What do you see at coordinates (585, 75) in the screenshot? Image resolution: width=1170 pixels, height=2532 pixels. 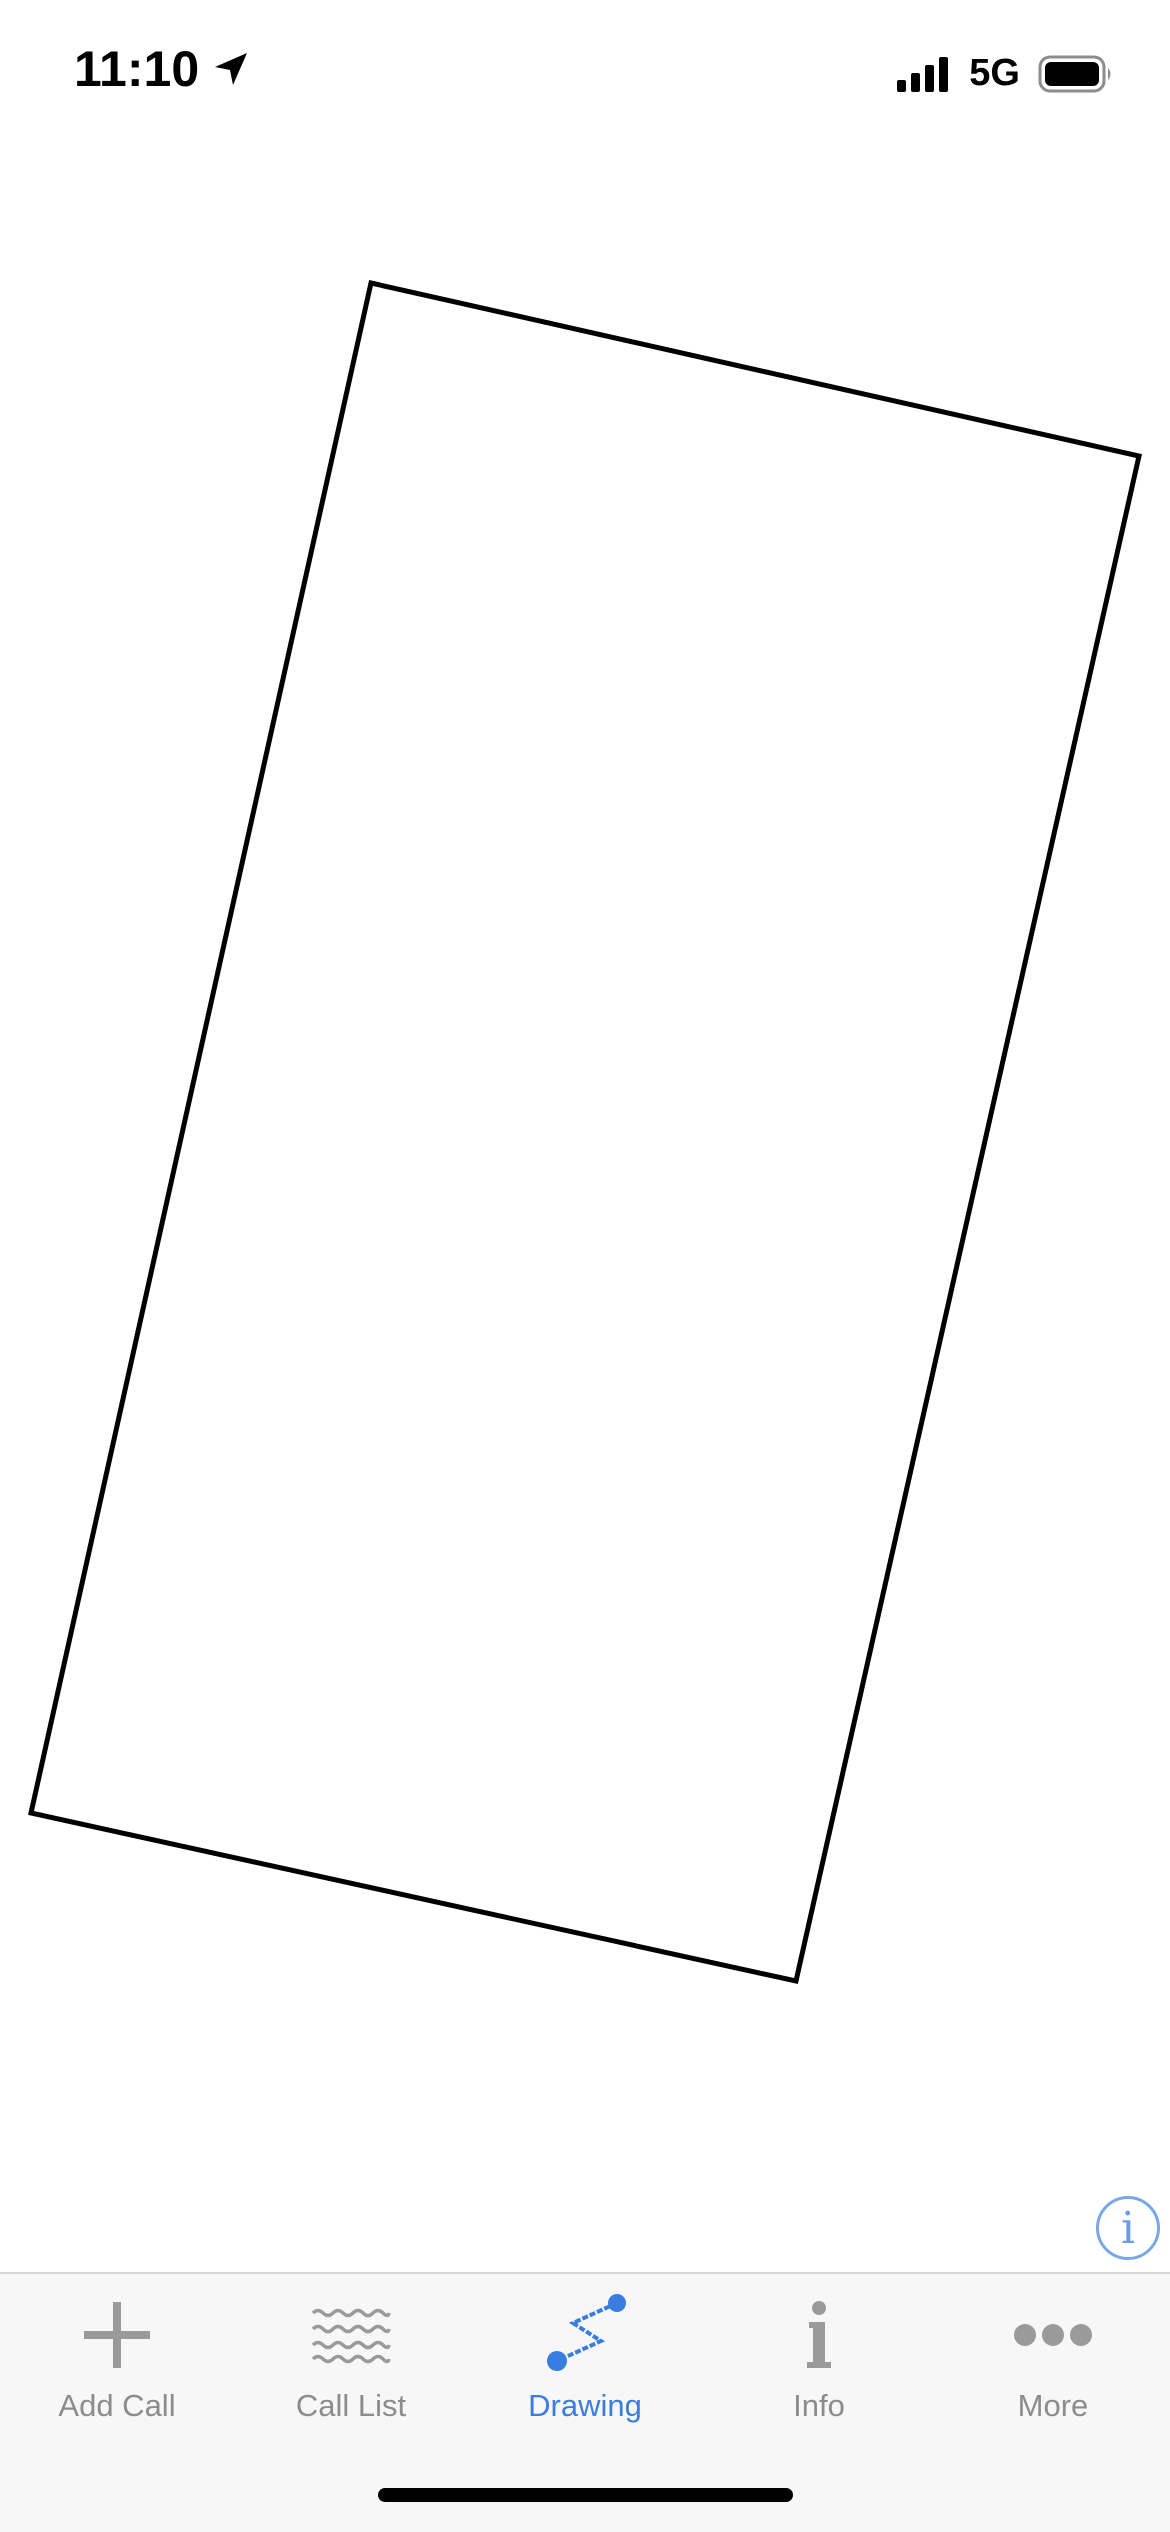 I see `status-bar: 11:10 5G` at bounding box center [585, 75].